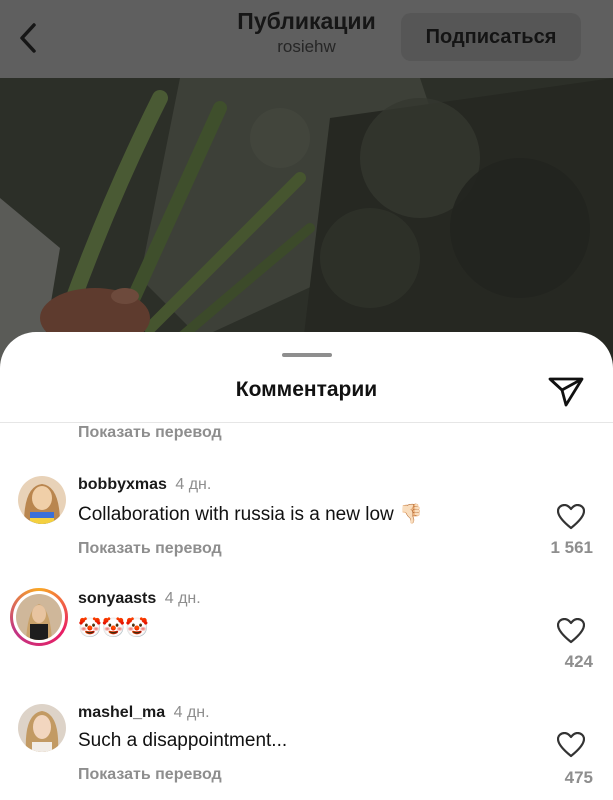  Describe the element at coordinates (306, 39) in the screenshot. I see `top-bar: Публикации rosiehw Подписаться` at that location.